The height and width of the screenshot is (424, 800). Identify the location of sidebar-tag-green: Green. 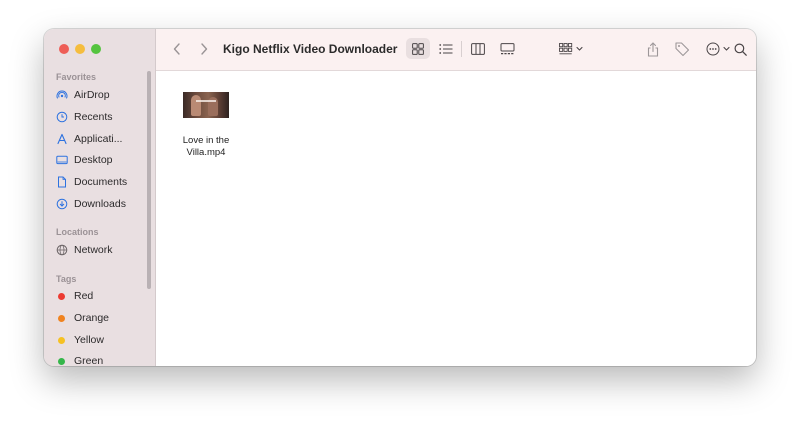
(102, 359).